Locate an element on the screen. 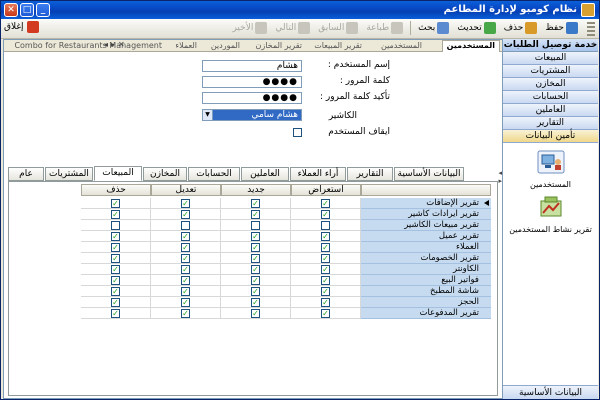 The height and width of the screenshot is (400, 600). refresh-button: تحديث is located at coordinates (476, 28).